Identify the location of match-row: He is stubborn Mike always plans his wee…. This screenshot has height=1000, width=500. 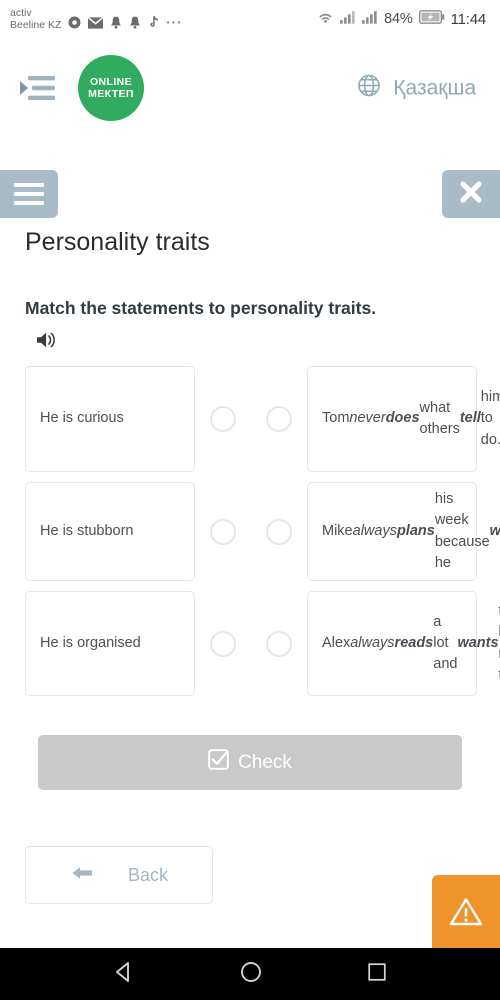
(250, 531).